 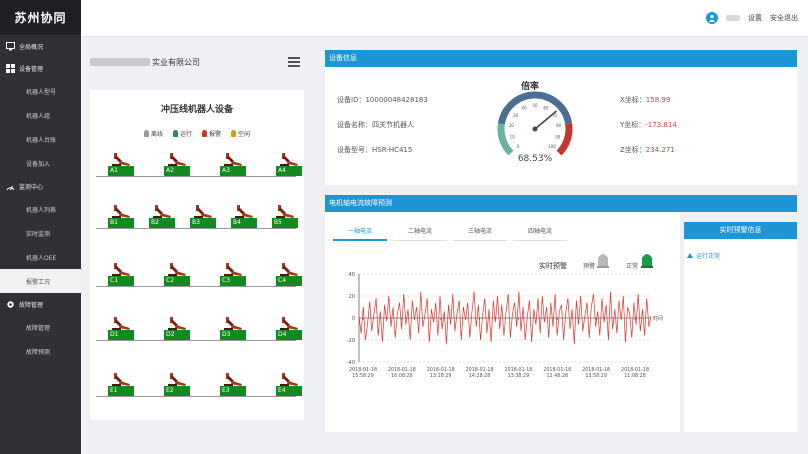 What do you see at coordinates (291, 274) in the screenshot?
I see `robot-device: C4` at bounding box center [291, 274].